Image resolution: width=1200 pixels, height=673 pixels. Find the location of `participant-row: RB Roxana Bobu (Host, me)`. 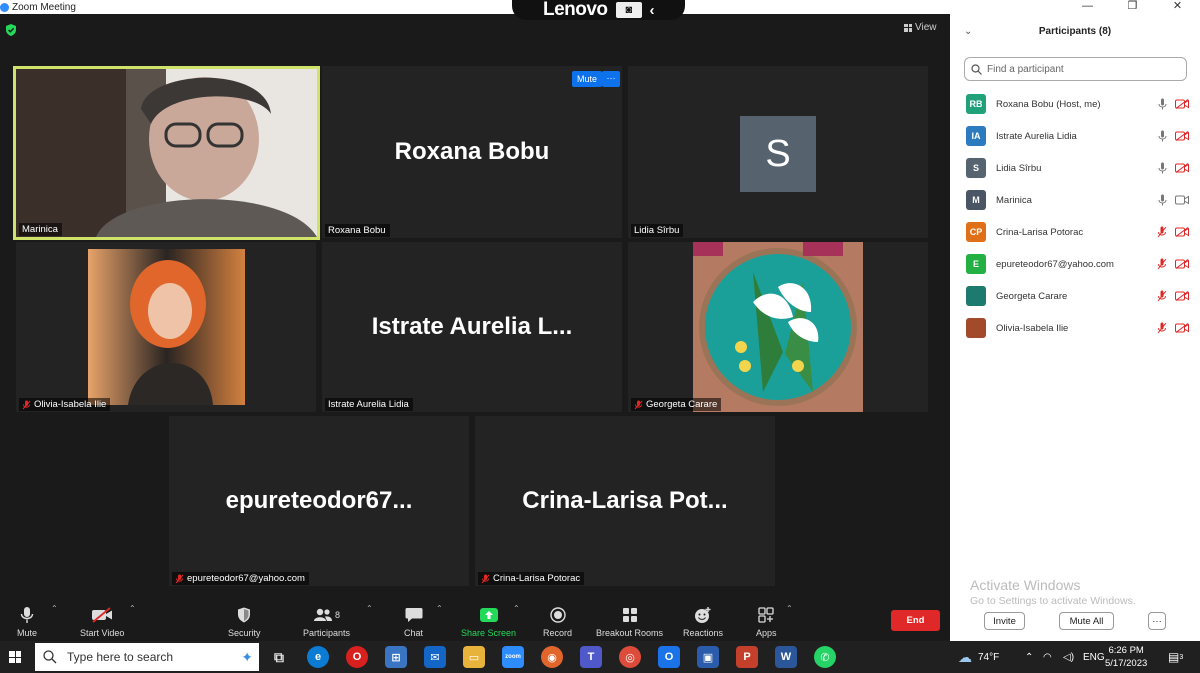

participant-row: RB Roxana Bobu (Host, me) is located at coordinates (1079, 104).